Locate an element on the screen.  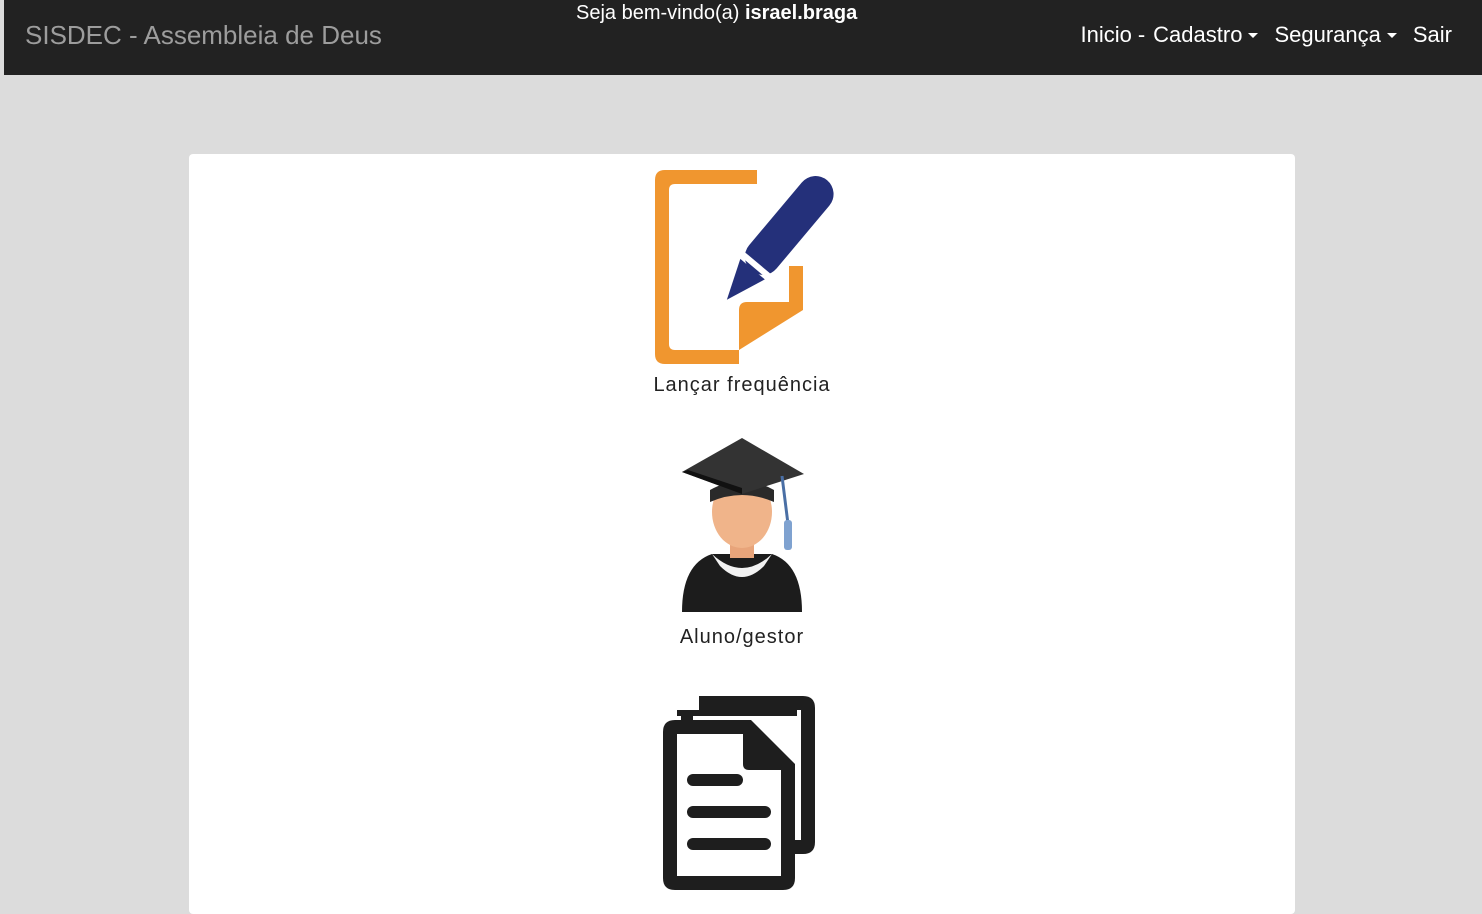
nav-cadastro-dropdown: Cadastro is located at coordinates (1213, 35).